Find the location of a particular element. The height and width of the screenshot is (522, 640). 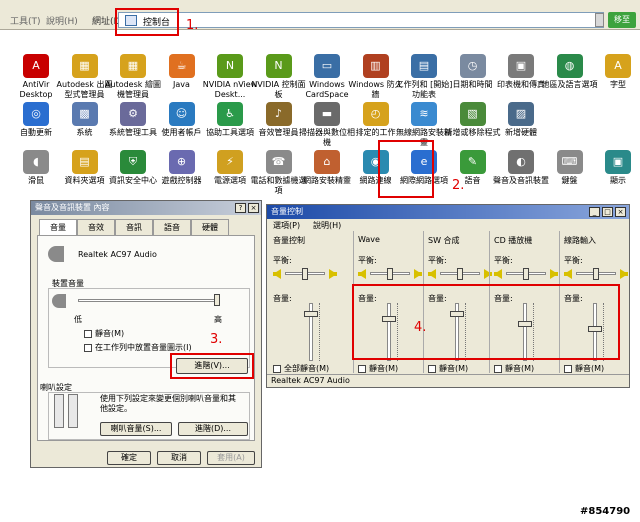

mixer-channel: 音量控制 平衡: 音量: 全部靜音(M) is located at coordinates (311, 302).